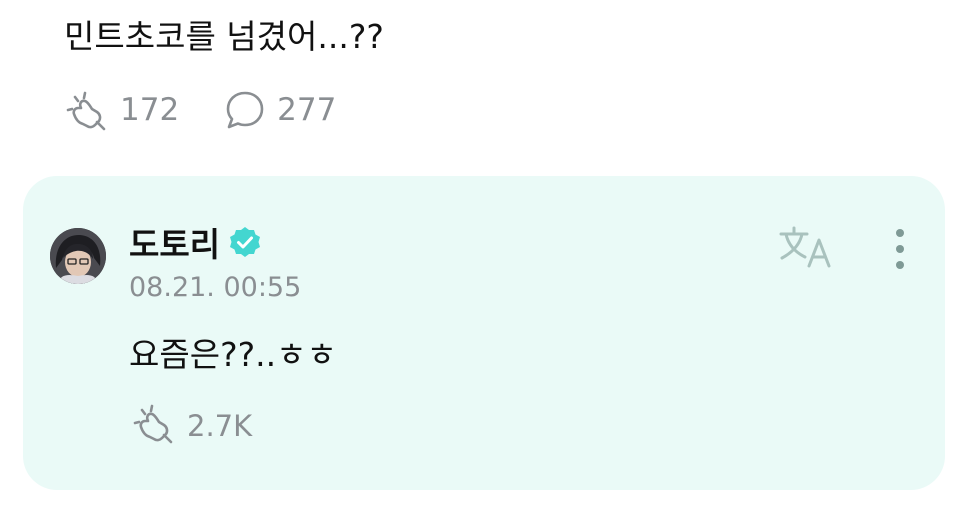 Image resolution: width=971 pixels, height=520 pixels. What do you see at coordinates (200, 110) in the screenshot?
I see `post-stats: 172 277` at bounding box center [200, 110].